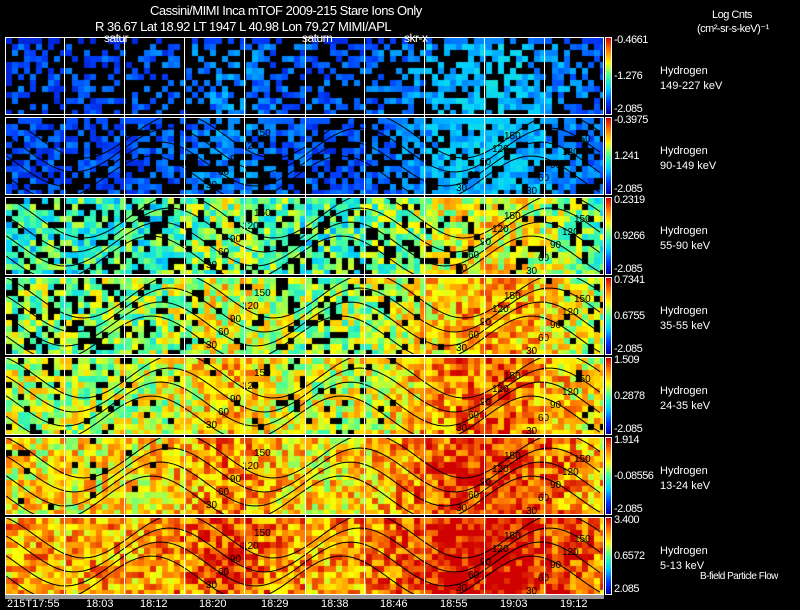  What do you see at coordinates (154, 604) in the screenshot?
I see `x-tick-label: 18:12` at bounding box center [154, 604].